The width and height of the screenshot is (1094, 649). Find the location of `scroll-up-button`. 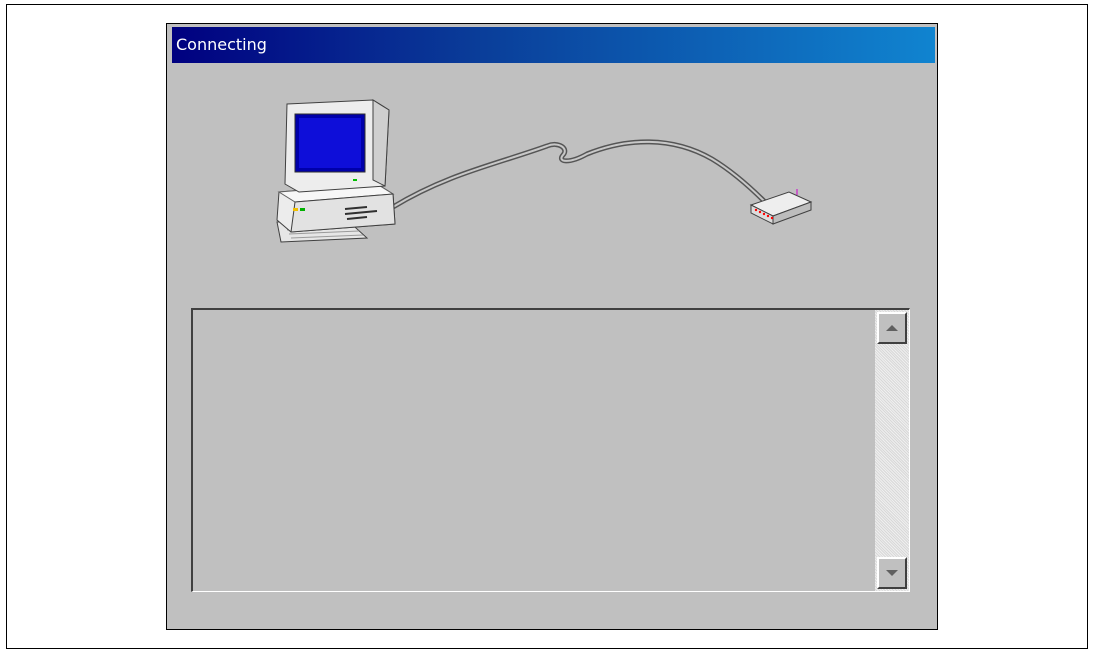

scroll-up-button is located at coordinates (892, 328).